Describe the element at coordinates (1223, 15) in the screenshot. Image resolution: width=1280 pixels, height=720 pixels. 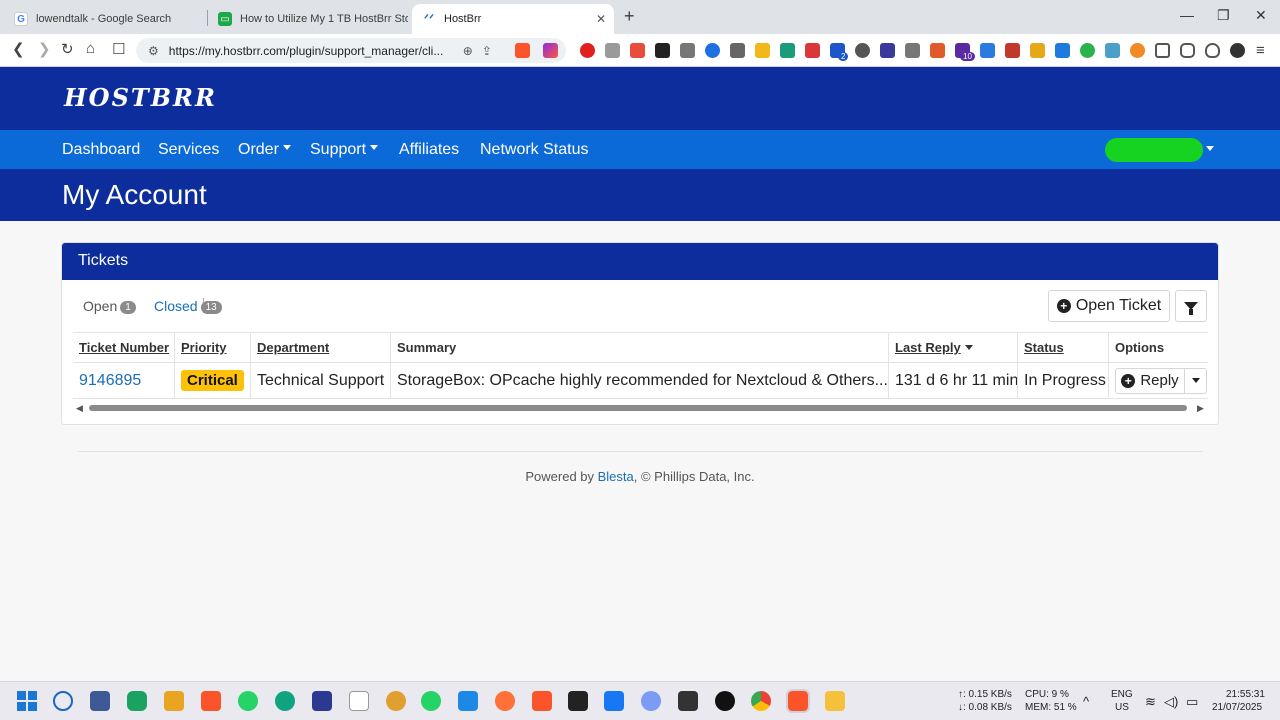
I see `restore-icon: ❐` at that location.